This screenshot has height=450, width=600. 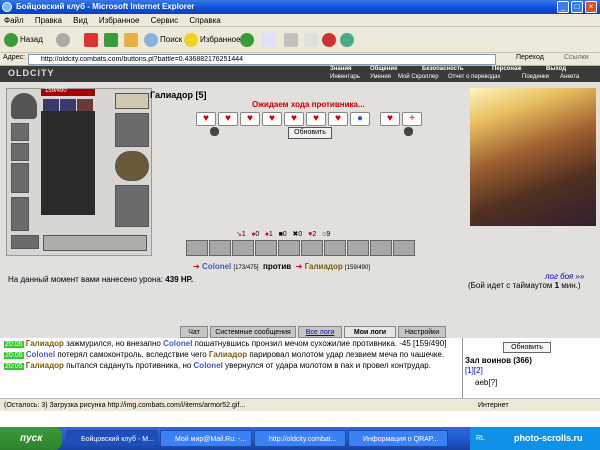 What do you see at coordinates (556, 69) in the screenshot?
I see `nav-exit: Выход` at bounding box center [556, 69].